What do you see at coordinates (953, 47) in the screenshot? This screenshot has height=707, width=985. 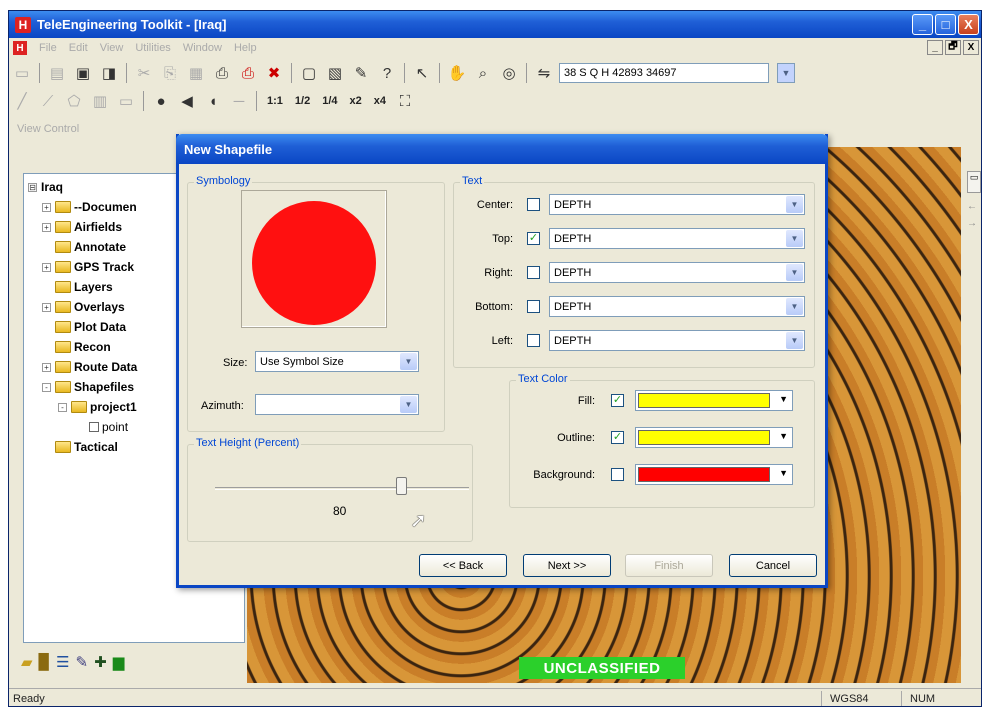 I see `mdi-restore-button: 🗗` at bounding box center [953, 47].